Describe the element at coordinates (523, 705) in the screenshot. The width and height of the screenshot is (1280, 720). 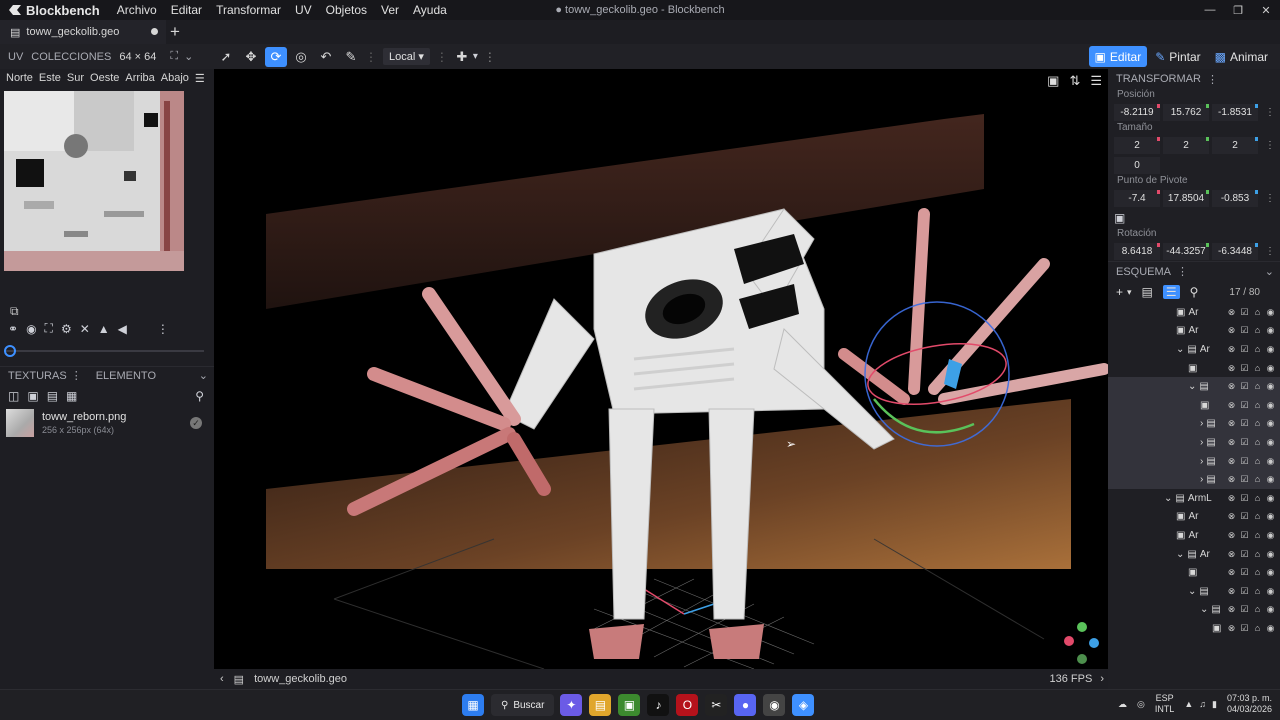
I see `taskbar-search: ⚲ Buscar` at that location.